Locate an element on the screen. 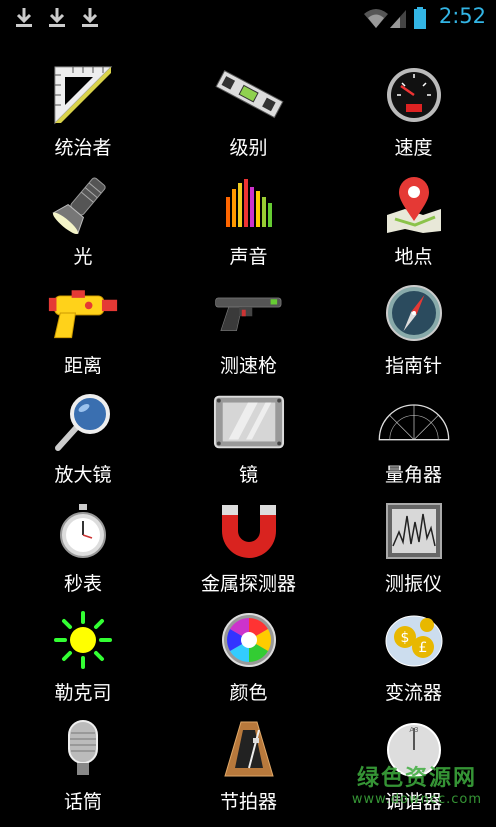 The height and width of the screenshot is (827, 496). app-label: 变流器 is located at coordinates (413, 693).